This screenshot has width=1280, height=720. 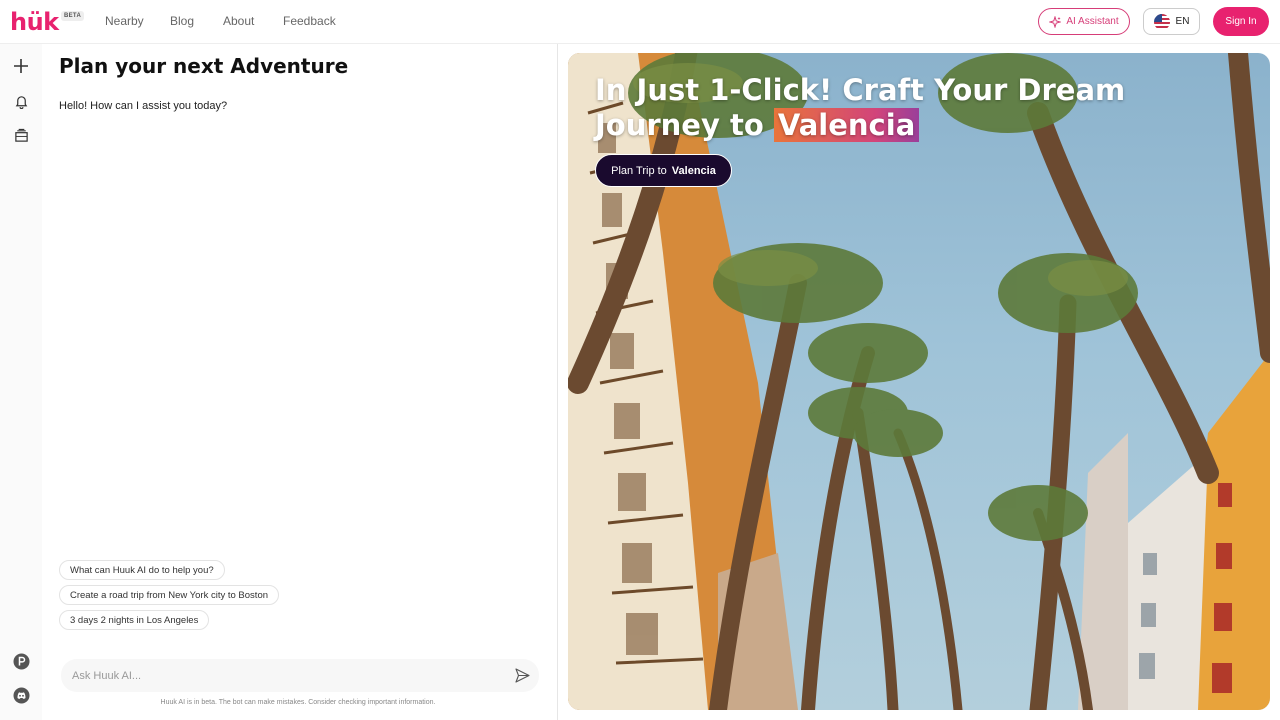 I want to click on plan-trip-prefix: Plan Trip to, so click(x=639, y=170).